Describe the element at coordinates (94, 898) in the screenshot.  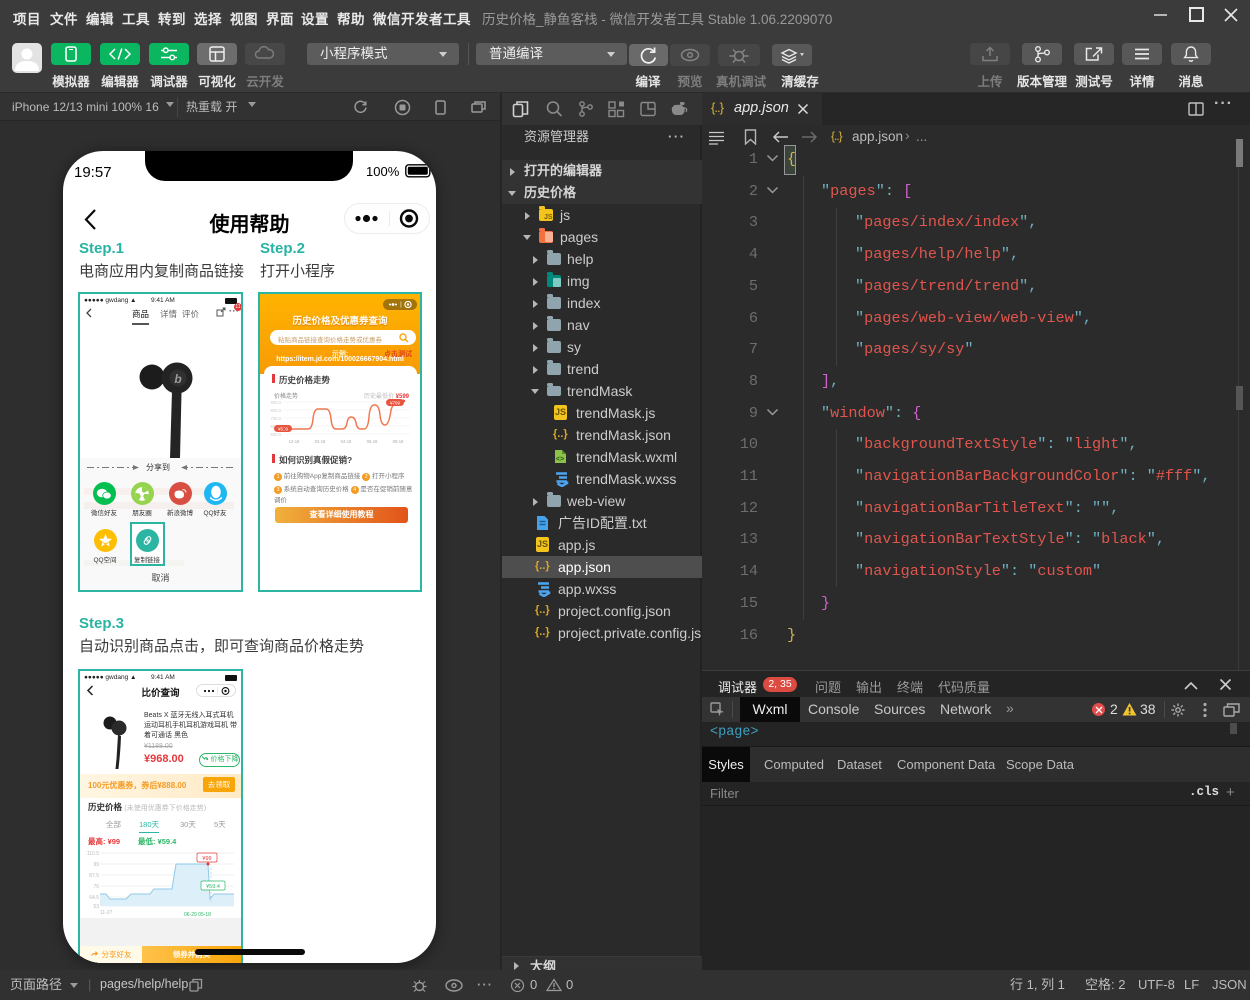
I see `svg-text: 64.5` at that location.